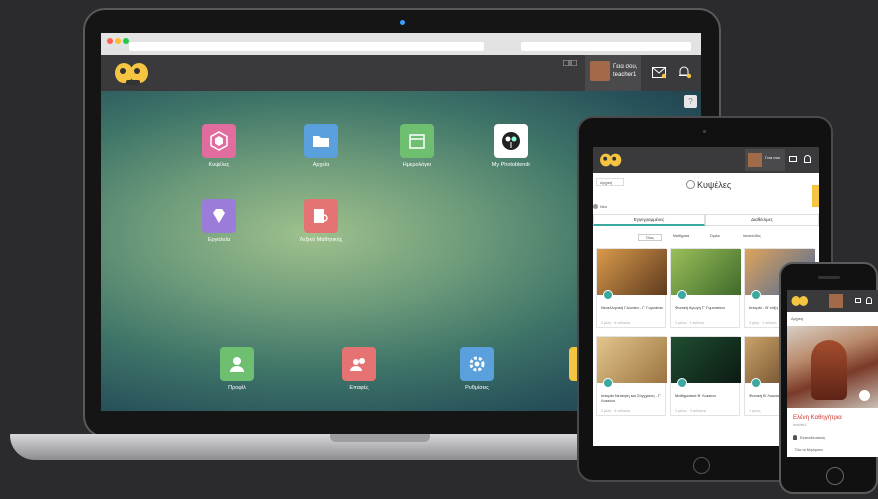  What do you see at coordinates (793, 159) in the screenshot?
I see `tablet-mail-icon` at bounding box center [793, 159].